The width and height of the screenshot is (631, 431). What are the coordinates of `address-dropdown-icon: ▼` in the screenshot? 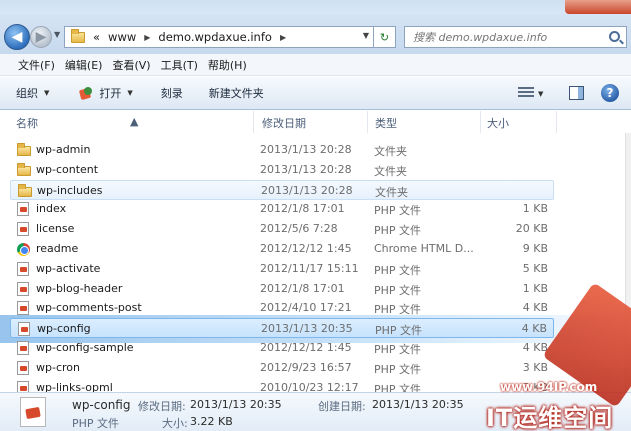 It's located at (366, 35).